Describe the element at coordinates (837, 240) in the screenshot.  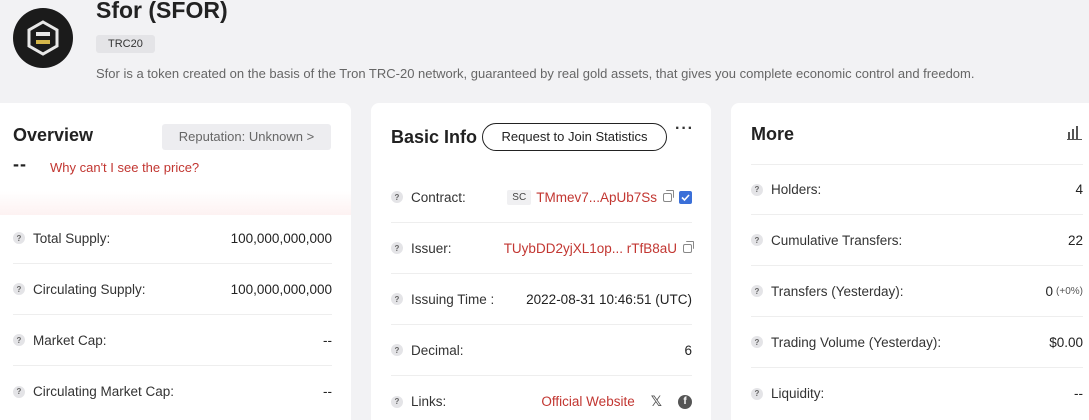
I see `row-label: Cumulative Transfers:` at that location.